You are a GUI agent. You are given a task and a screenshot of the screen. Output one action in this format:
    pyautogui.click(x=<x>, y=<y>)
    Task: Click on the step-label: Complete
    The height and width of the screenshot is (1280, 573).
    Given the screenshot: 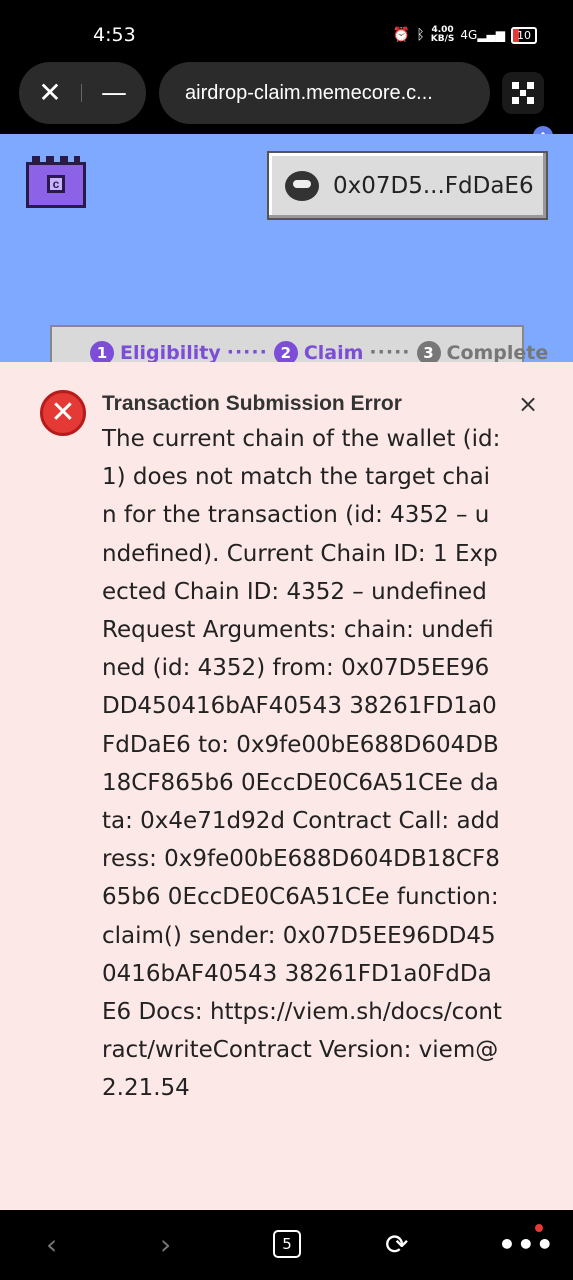 What is the action you would take?
    pyautogui.click(x=497, y=352)
    